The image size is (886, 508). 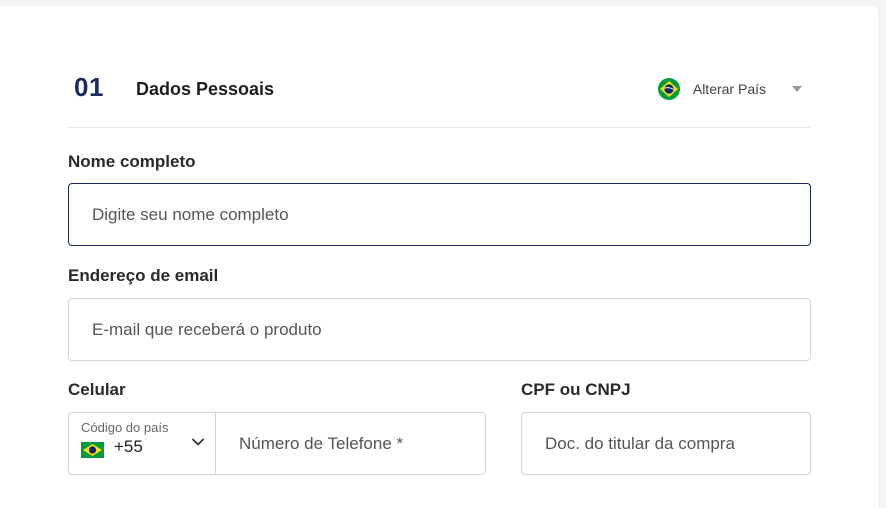 What do you see at coordinates (439, 96) in the screenshot?
I see `section-header: 01 Dados Pessoais Alterar País` at bounding box center [439, 96].